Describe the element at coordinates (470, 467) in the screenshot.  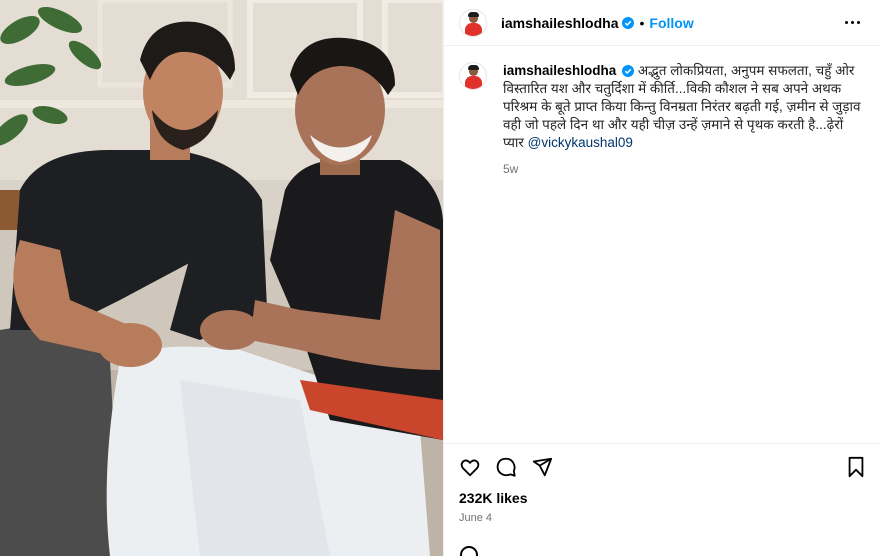
I see `heart-icon` at that location.